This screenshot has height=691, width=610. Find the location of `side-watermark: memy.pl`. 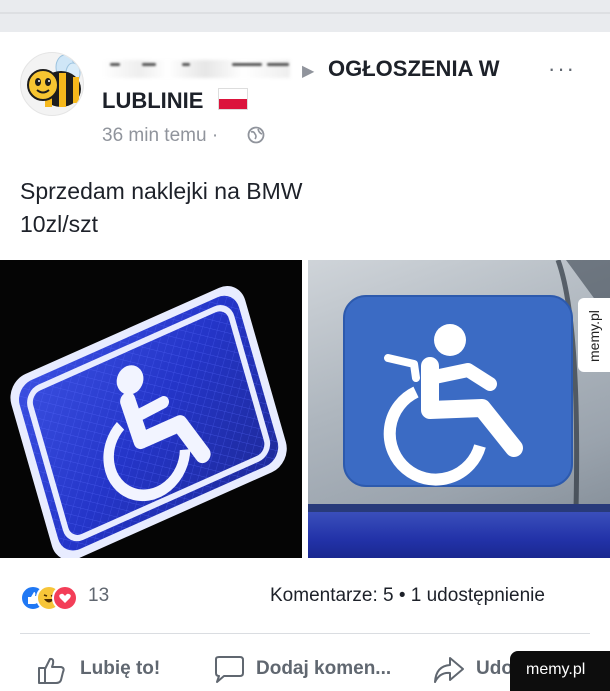

side-watermark: memy.pl is located at coordinates (594, 335).